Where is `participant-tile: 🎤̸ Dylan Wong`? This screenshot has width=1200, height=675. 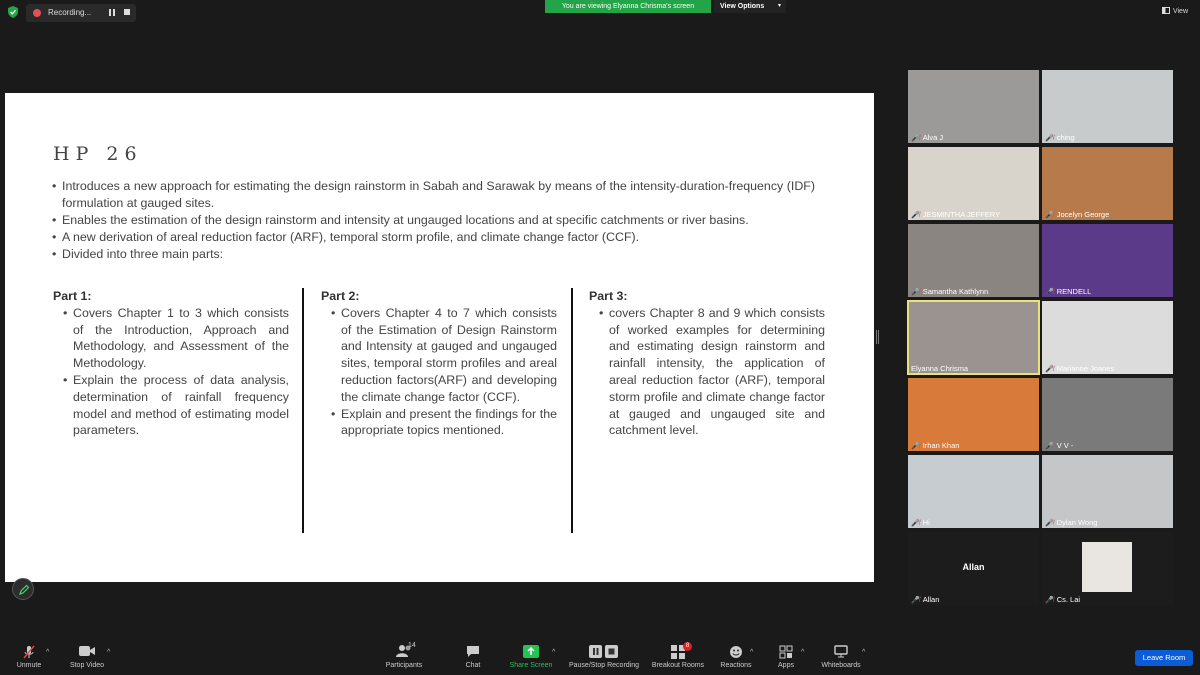
participant-tile: 🎤̸ Dylan Wong is located at coordinates (1107, 491).